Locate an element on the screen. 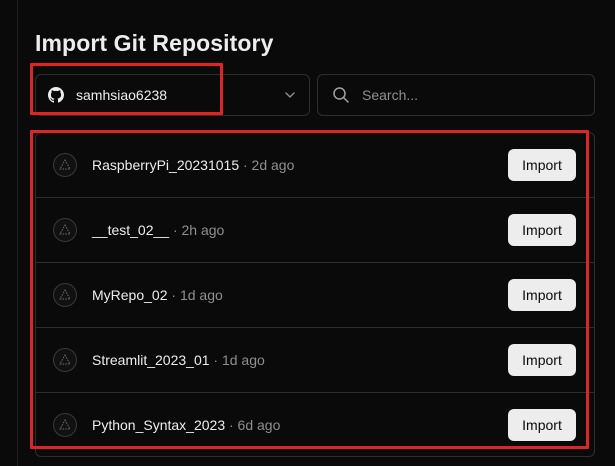  search-box is located at coordinates (456, 95).